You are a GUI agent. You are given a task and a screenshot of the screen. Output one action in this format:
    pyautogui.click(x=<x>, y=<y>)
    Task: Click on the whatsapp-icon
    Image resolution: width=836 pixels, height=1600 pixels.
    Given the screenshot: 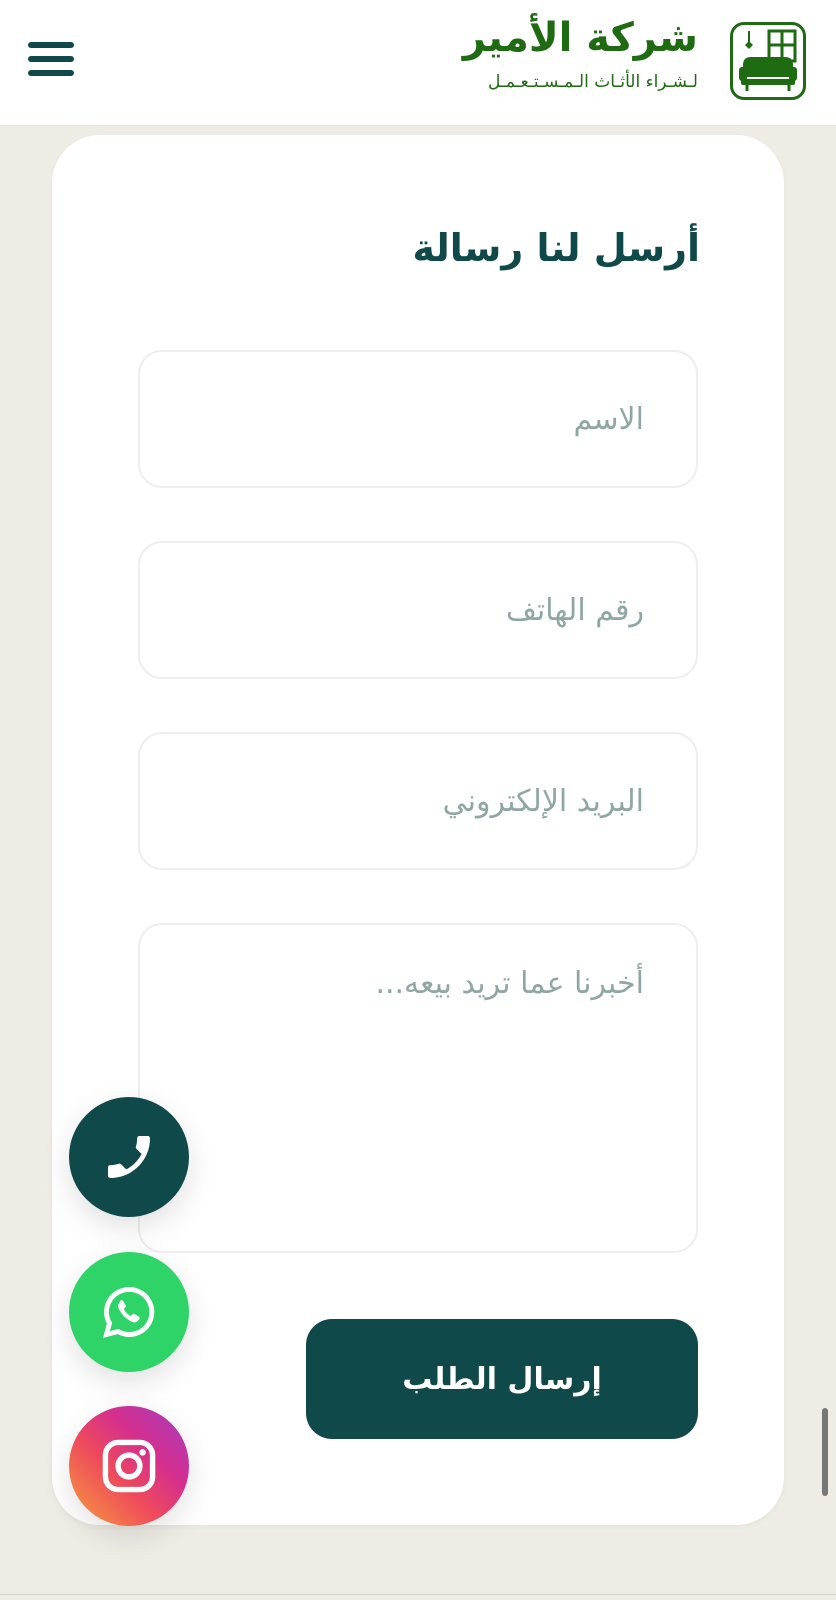 What is the action you would take?
    pyautogui.click(x=129, y=1312)
    